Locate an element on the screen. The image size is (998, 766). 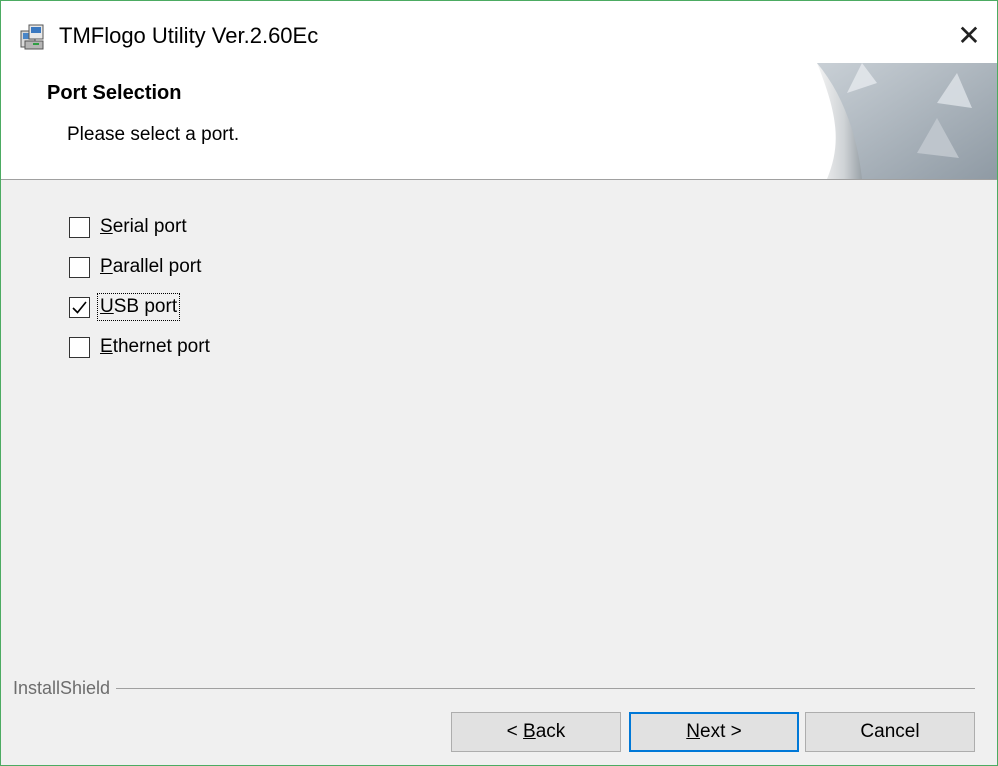
checkmark-icon is located at coordinates (79, 307).